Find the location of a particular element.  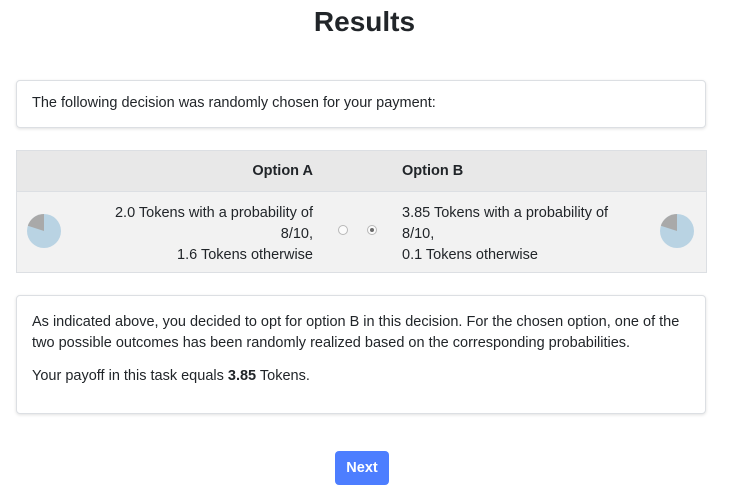

option-a-line1: 2.0 Tokens with a probability of is located at coordinates (213, 213).